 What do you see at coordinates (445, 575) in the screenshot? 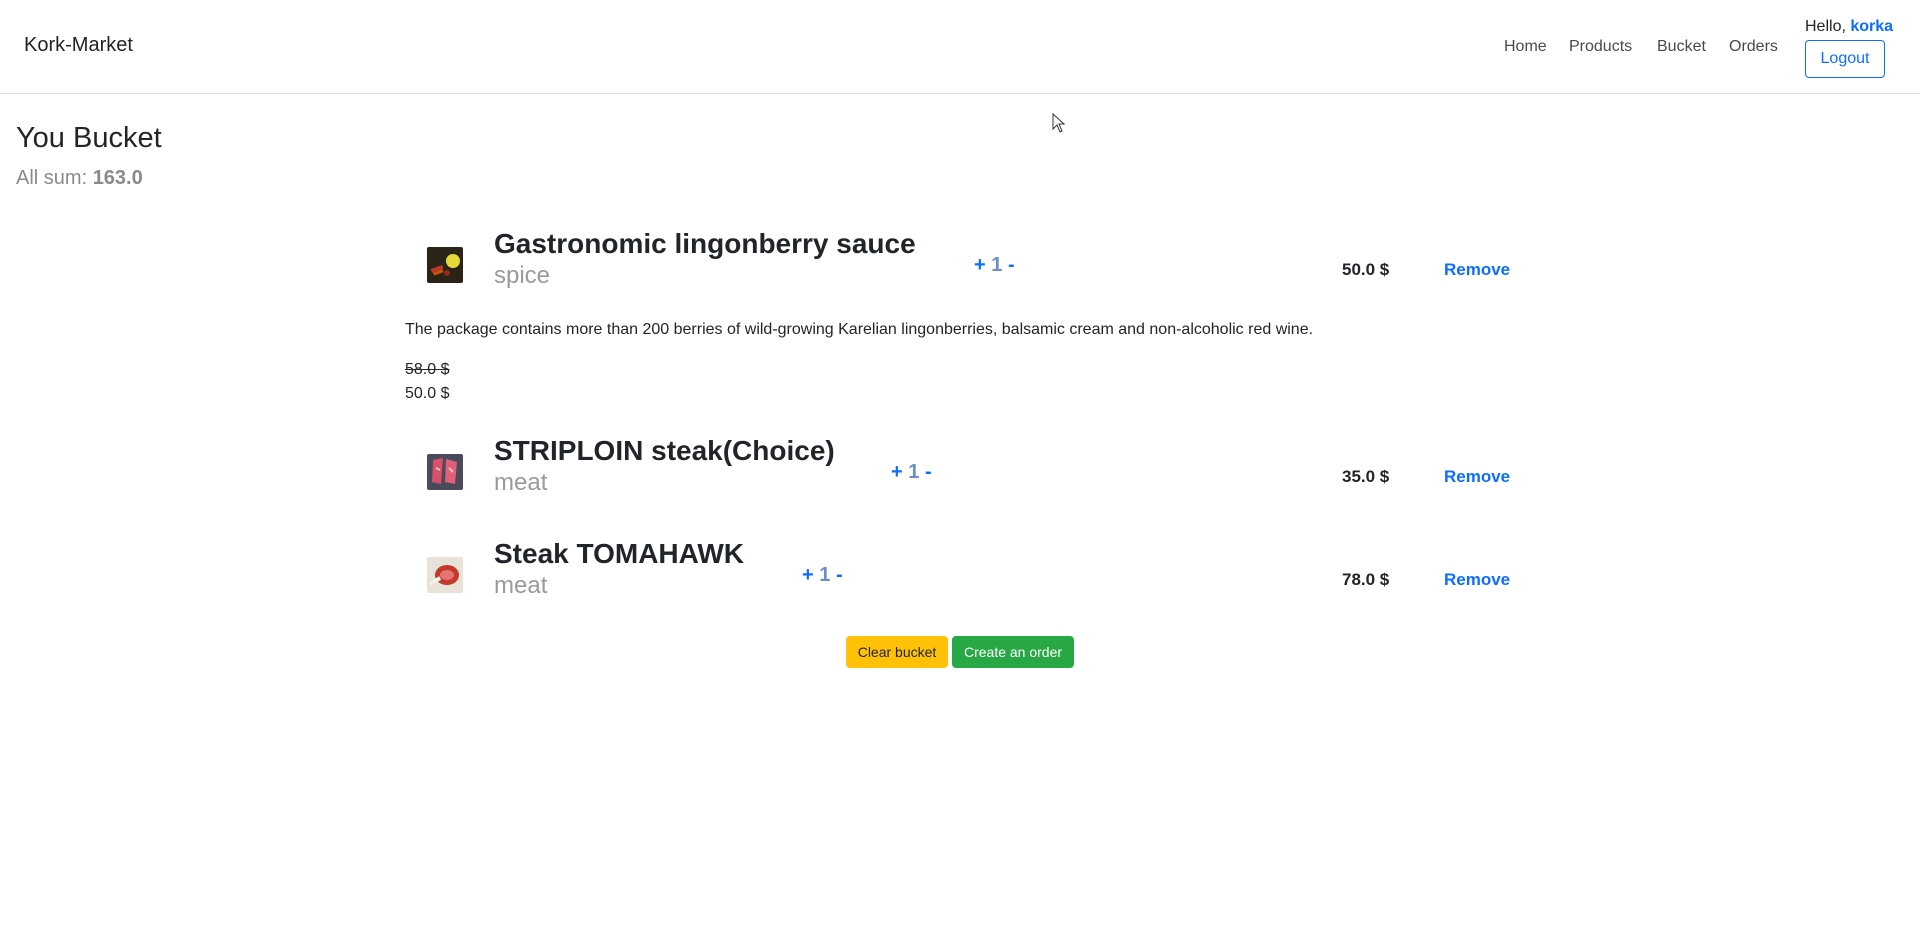
I see `tomahawk-image-icon` at bounding box center [445, 575].